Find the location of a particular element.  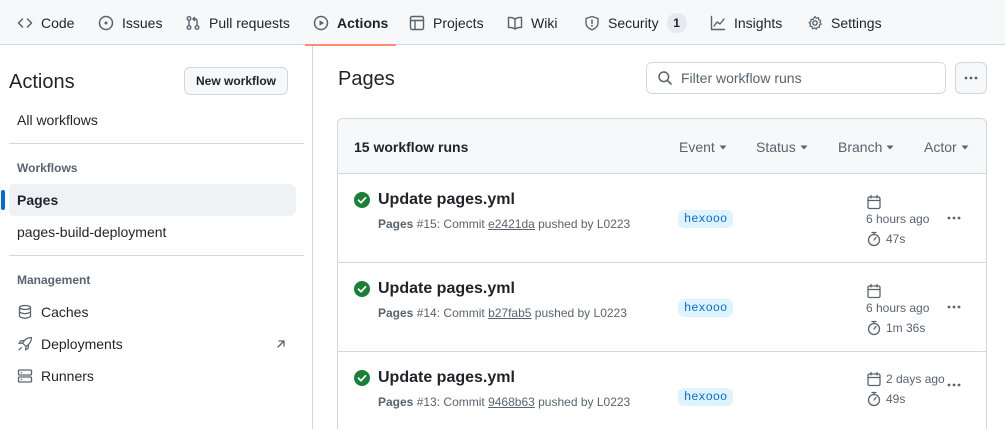

tab-insights: Insights is located at coordinates (746, 22).